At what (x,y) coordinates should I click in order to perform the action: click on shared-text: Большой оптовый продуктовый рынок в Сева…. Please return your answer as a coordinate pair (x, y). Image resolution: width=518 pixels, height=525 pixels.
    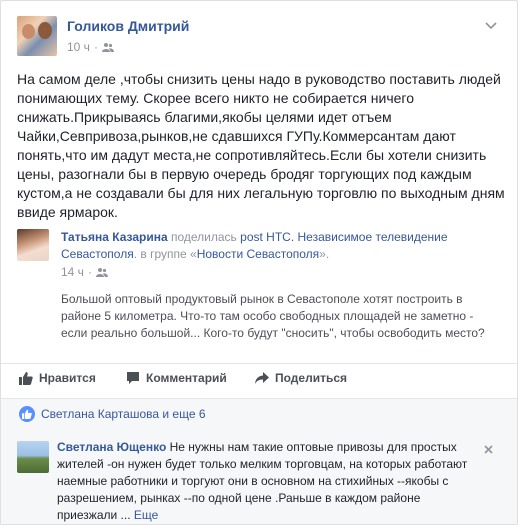
    Looking at the image, I should click on (273, 316).